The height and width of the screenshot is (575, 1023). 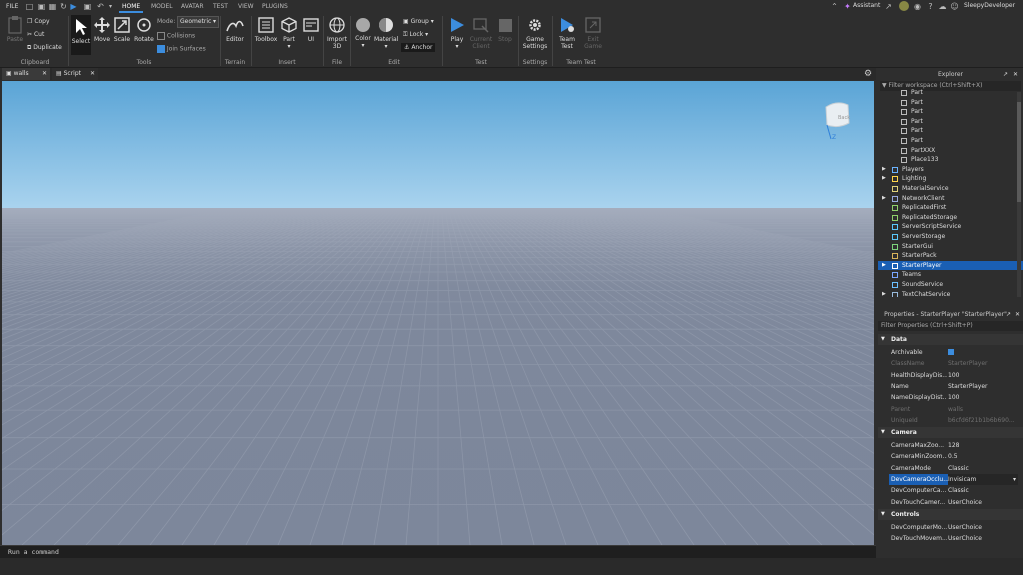 I want to click on team-test-button: Team Test, so click(x=567, y=33).